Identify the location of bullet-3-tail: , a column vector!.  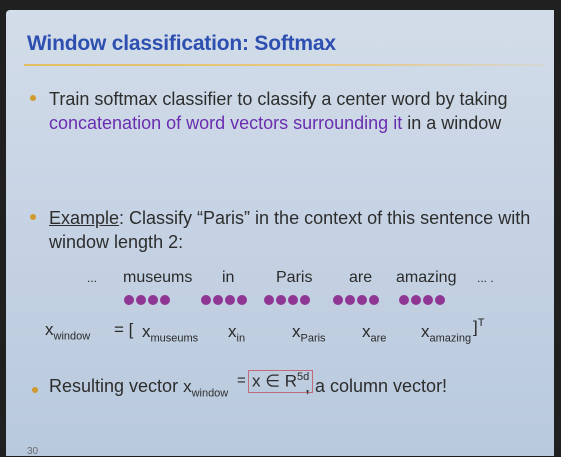
(376, 386).